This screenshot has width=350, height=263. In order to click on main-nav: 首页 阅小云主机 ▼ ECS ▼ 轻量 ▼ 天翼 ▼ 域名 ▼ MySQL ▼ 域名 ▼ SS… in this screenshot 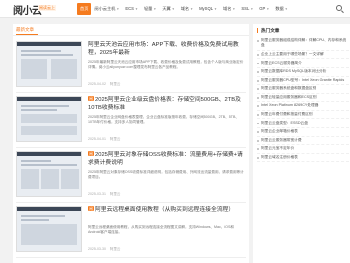, I will do `click(184, 9)`.